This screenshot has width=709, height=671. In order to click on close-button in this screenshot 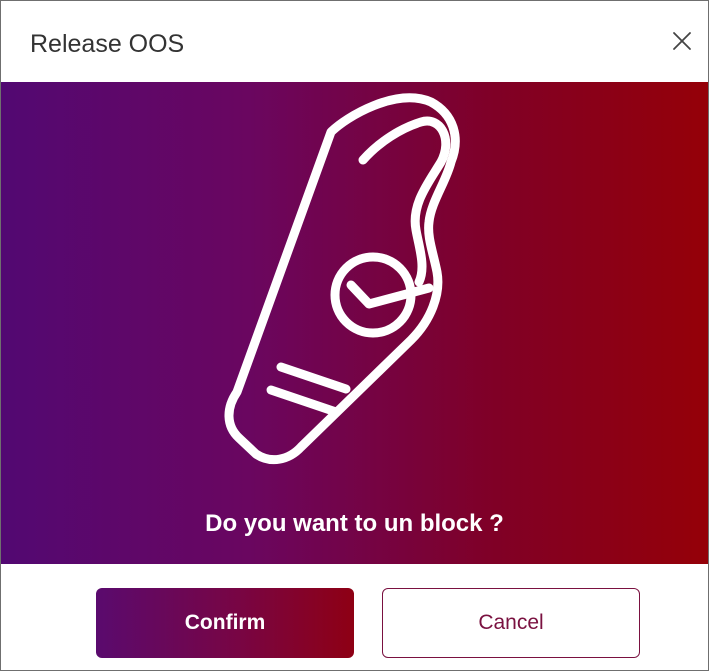, I will do `click(682, 41)`.